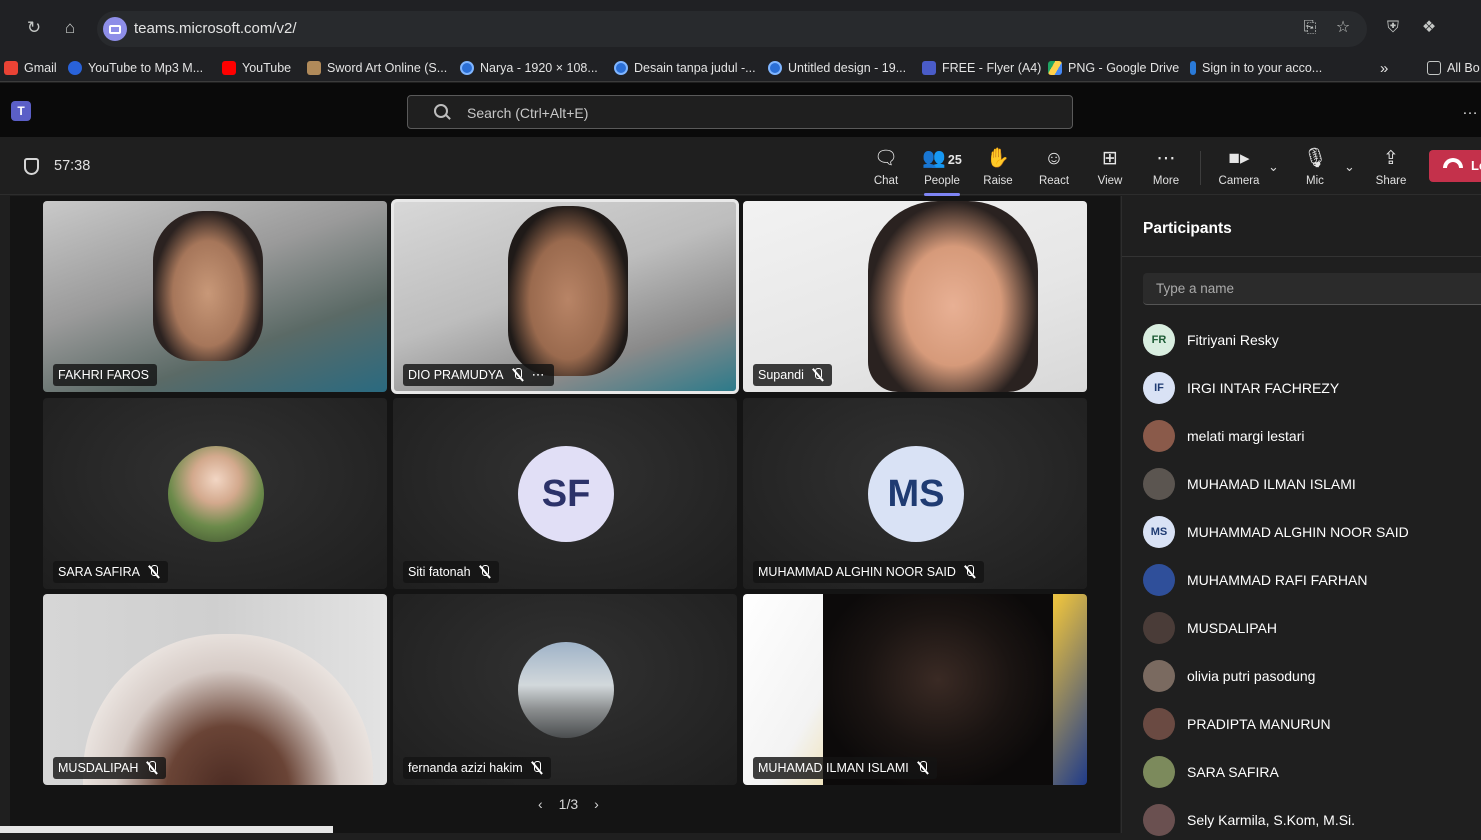 This screenshot has width=1481, height=840. I want to click on people-button: 👥 25 People, so click(942, 171).